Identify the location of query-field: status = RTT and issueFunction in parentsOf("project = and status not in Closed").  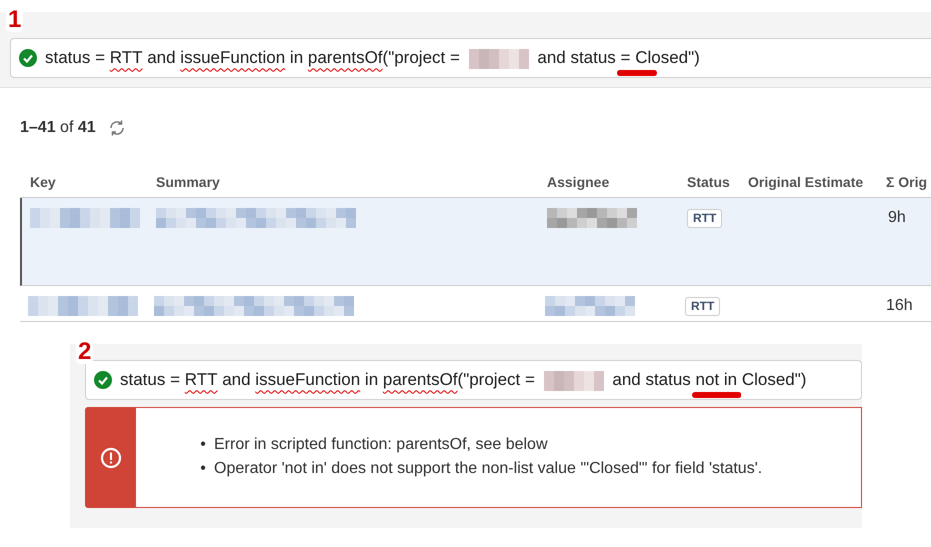
(473, 380).